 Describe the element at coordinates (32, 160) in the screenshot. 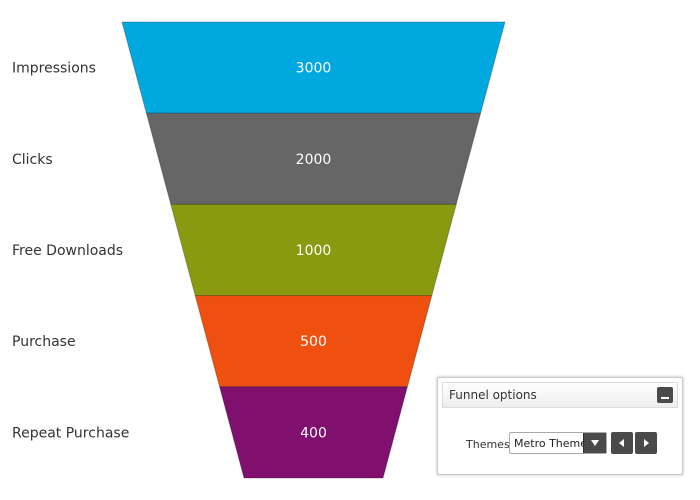

I see `funnel-label-clicks: Clicks` at that location.